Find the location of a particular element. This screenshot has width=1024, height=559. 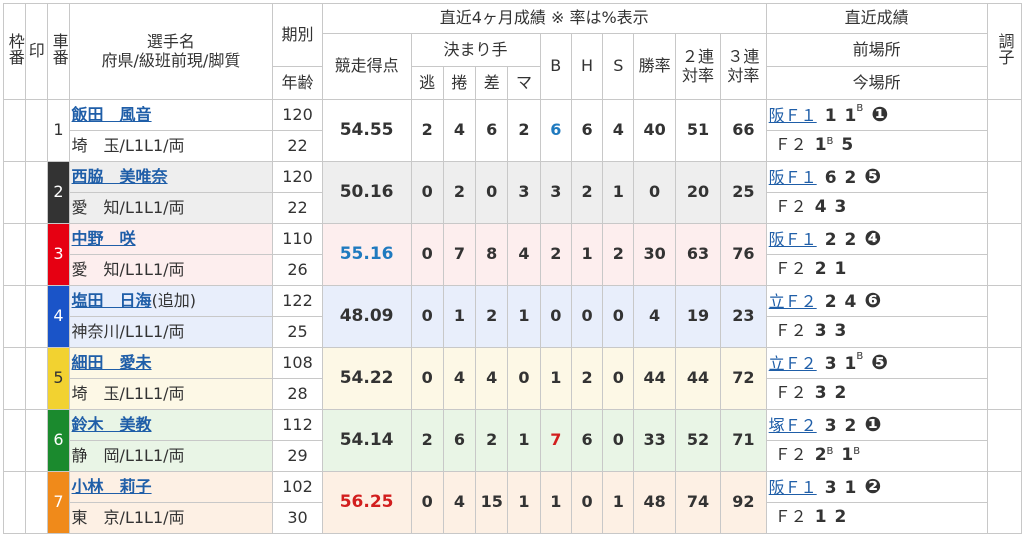

mark-count-cell: 2 is located at coordinates (524, 130).